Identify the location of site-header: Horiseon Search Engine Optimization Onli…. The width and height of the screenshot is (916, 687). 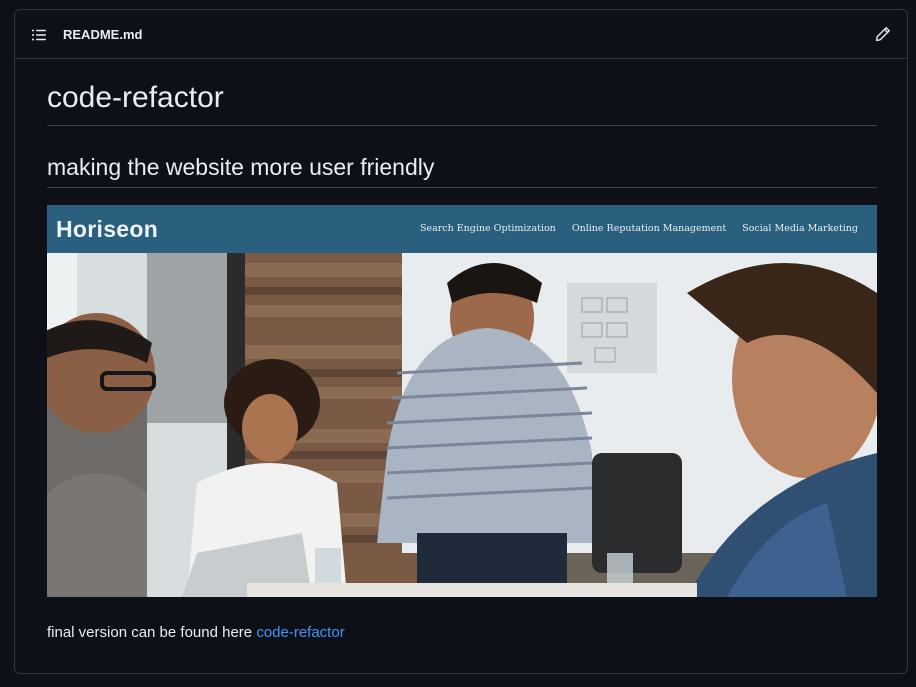
(462, 229).